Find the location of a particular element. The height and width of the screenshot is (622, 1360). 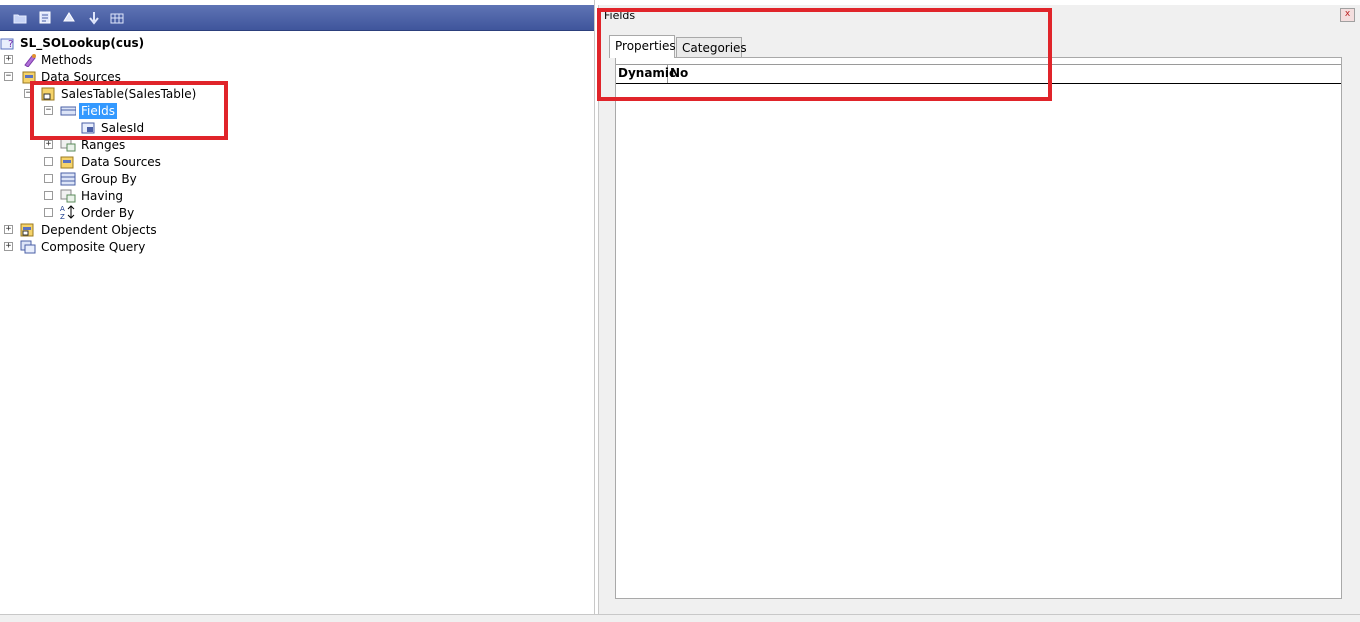

tree-item-fields: − Fields is located at coordinates (150, 111).